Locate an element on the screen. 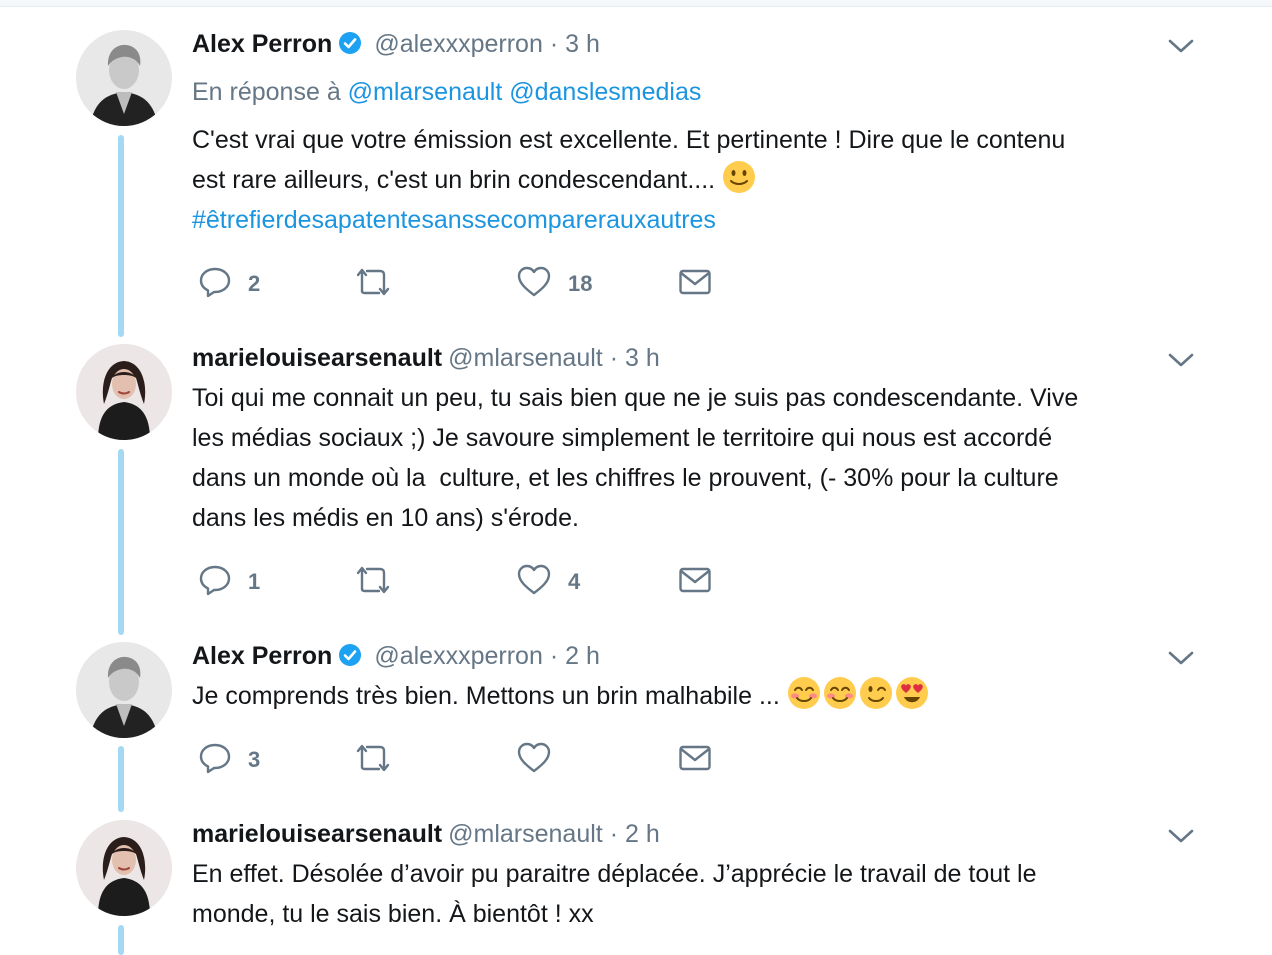 This screenshot has width=1272, height=955. reply-context: En réponse à @mlarsenault @danslesmedias is located at coordinates (446, 92).